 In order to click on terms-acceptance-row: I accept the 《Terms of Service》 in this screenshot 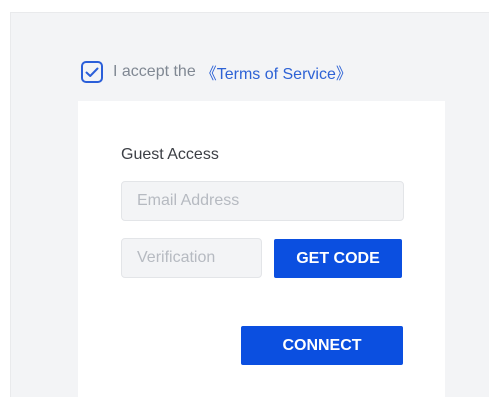, I will do `click(216, 72)`.